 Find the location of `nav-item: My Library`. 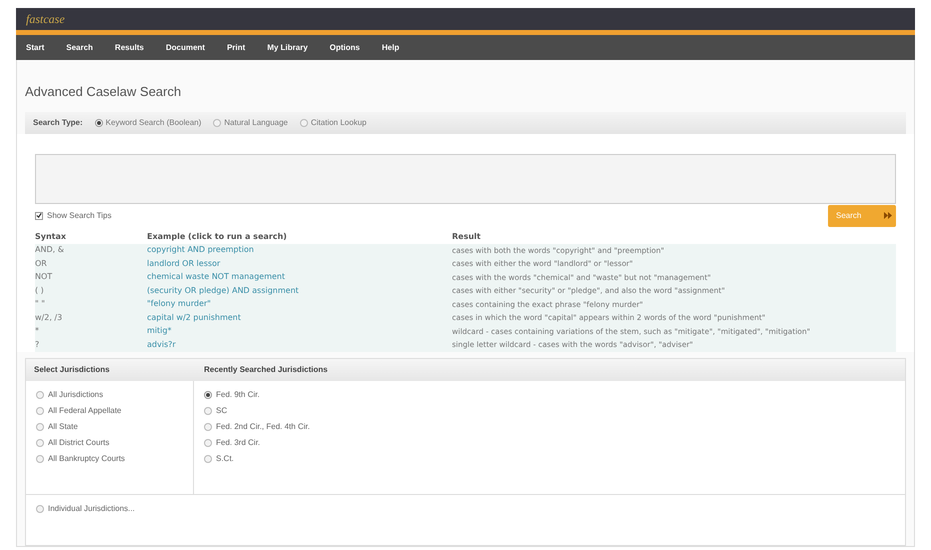

nav-item: My Library is located at coordinates (287, 48).